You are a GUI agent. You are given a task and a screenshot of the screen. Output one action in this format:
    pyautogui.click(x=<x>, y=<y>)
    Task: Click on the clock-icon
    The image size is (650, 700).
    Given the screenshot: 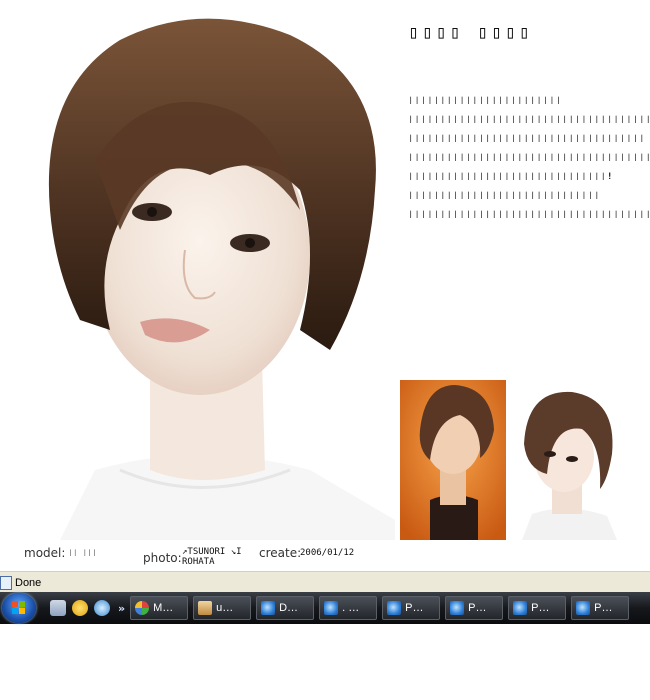 What is the action you would take?
    pyautogui.click(x=80, y=608)
    